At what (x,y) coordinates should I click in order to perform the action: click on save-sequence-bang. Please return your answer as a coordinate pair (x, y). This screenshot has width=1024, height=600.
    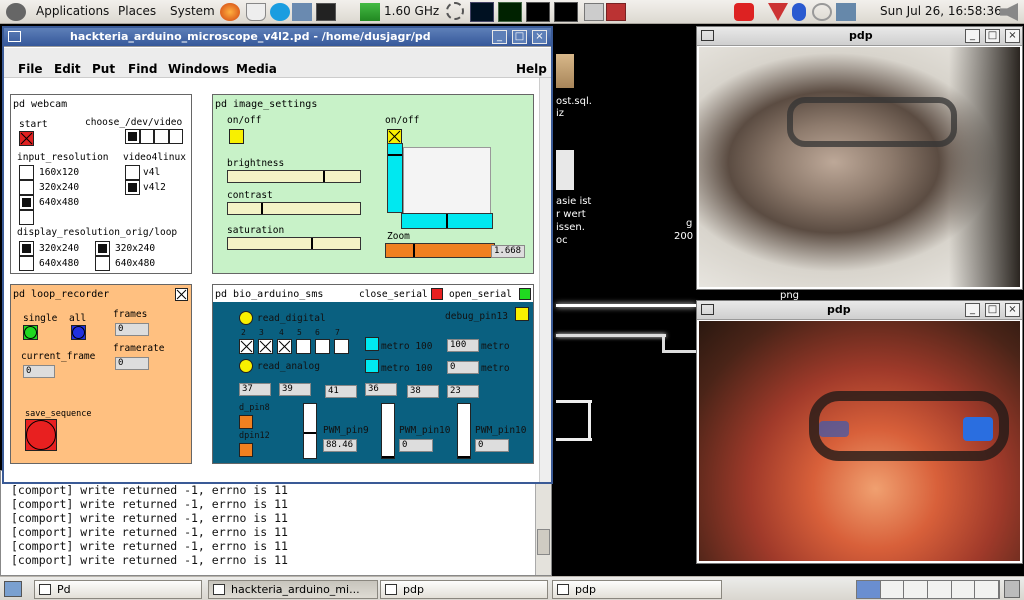
    Looking at the image, I should click on (41, 435).